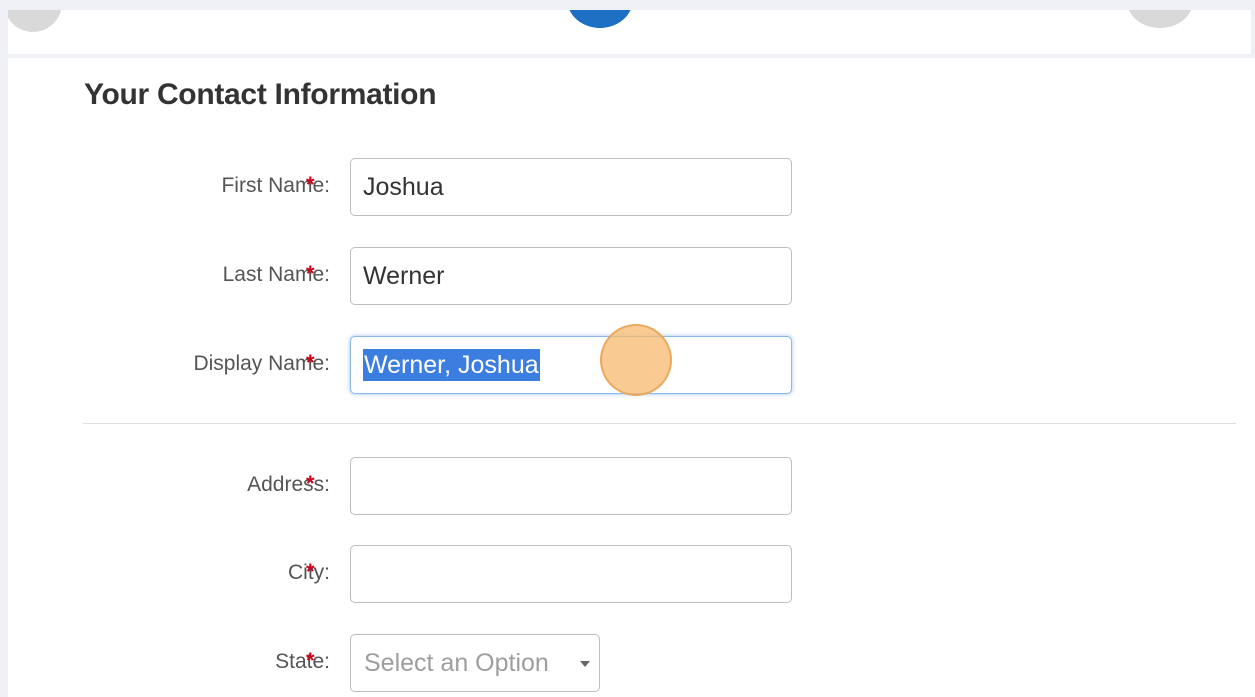 This screenshot has height=697, width=1255. I want to click on chevron-down-icon, so click(585, 664).